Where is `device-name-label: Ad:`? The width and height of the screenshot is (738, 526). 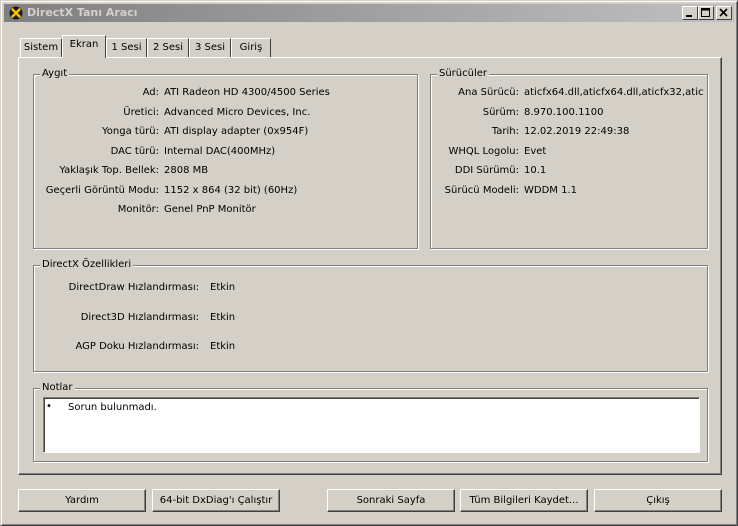 device-name-label: Ad: is located at coordinates (150, 92).